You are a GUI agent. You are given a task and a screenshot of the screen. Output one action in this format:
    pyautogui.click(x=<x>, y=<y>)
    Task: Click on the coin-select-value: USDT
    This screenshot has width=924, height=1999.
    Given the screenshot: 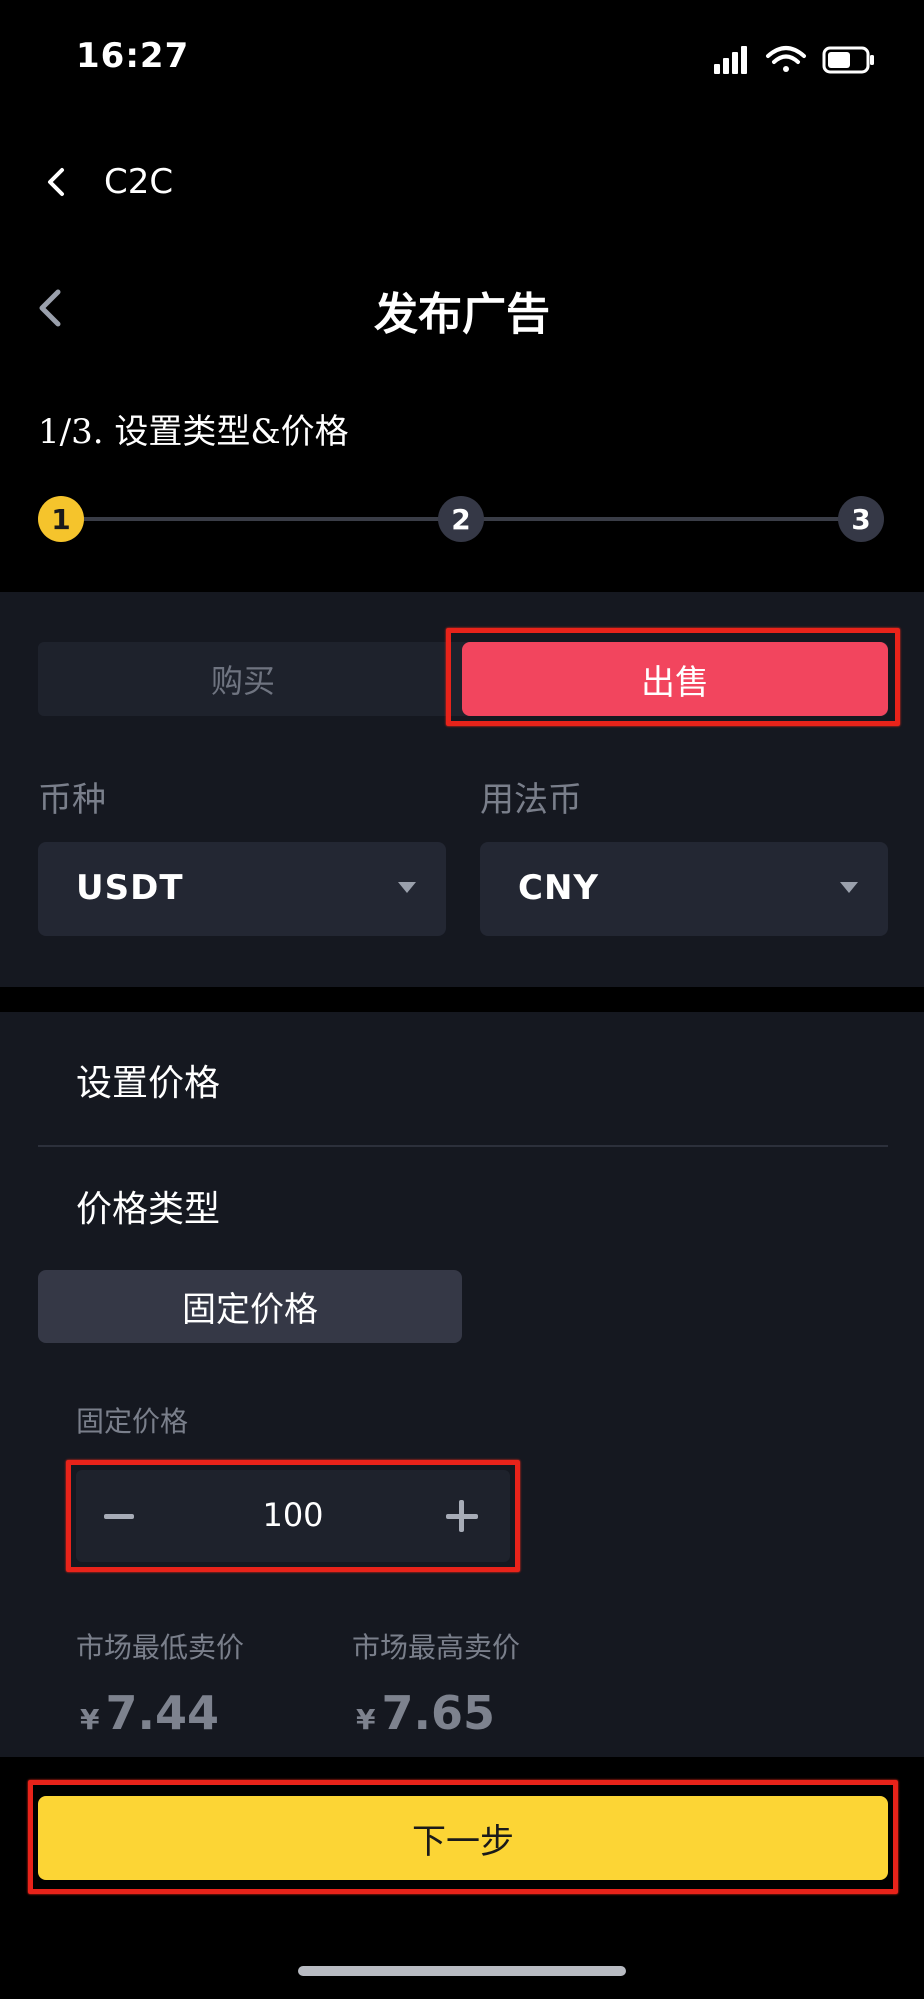 What is the action you would take?
    pyautogui.click(x=130, y=888)
    